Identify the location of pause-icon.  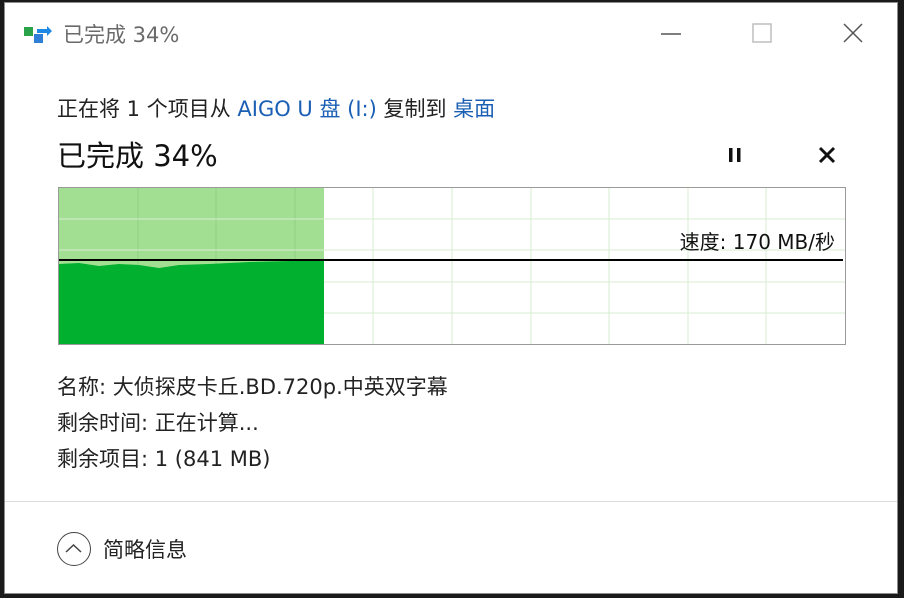
(735, 155).